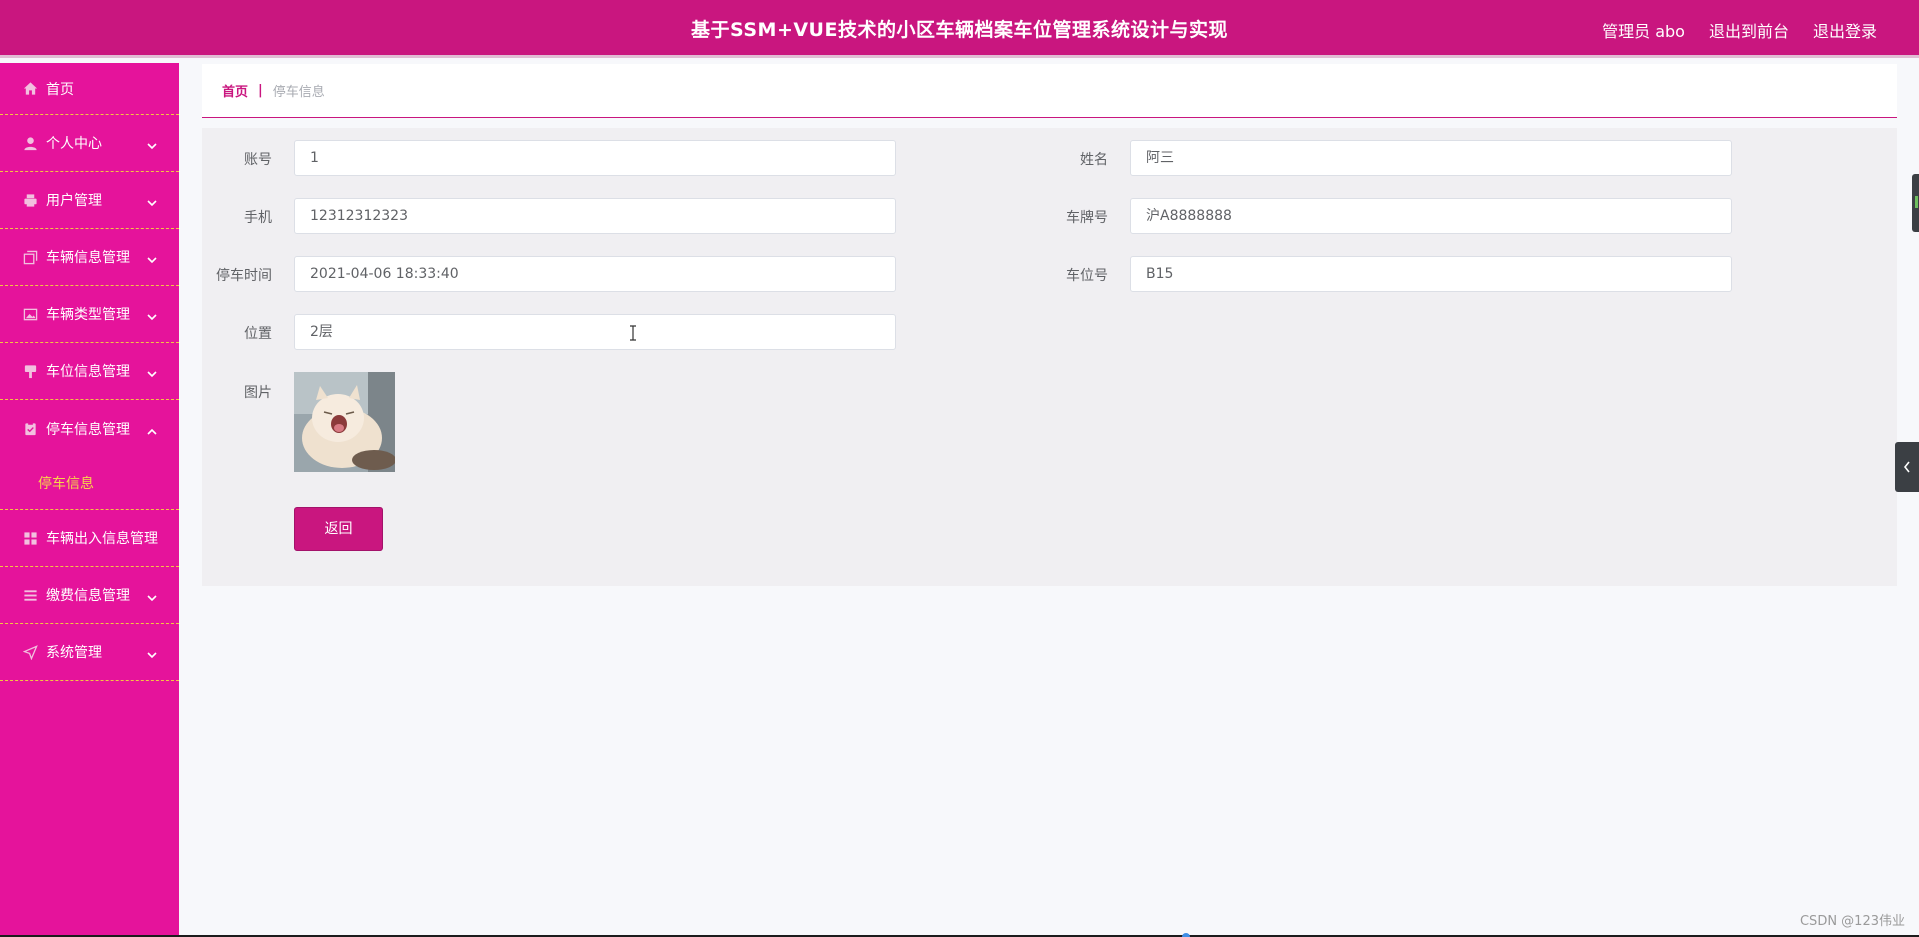 The height and width of the screenshot is (937, 1919). I want to click on breadcrumb: 首页 | 停车信息, so click(1049, 91).